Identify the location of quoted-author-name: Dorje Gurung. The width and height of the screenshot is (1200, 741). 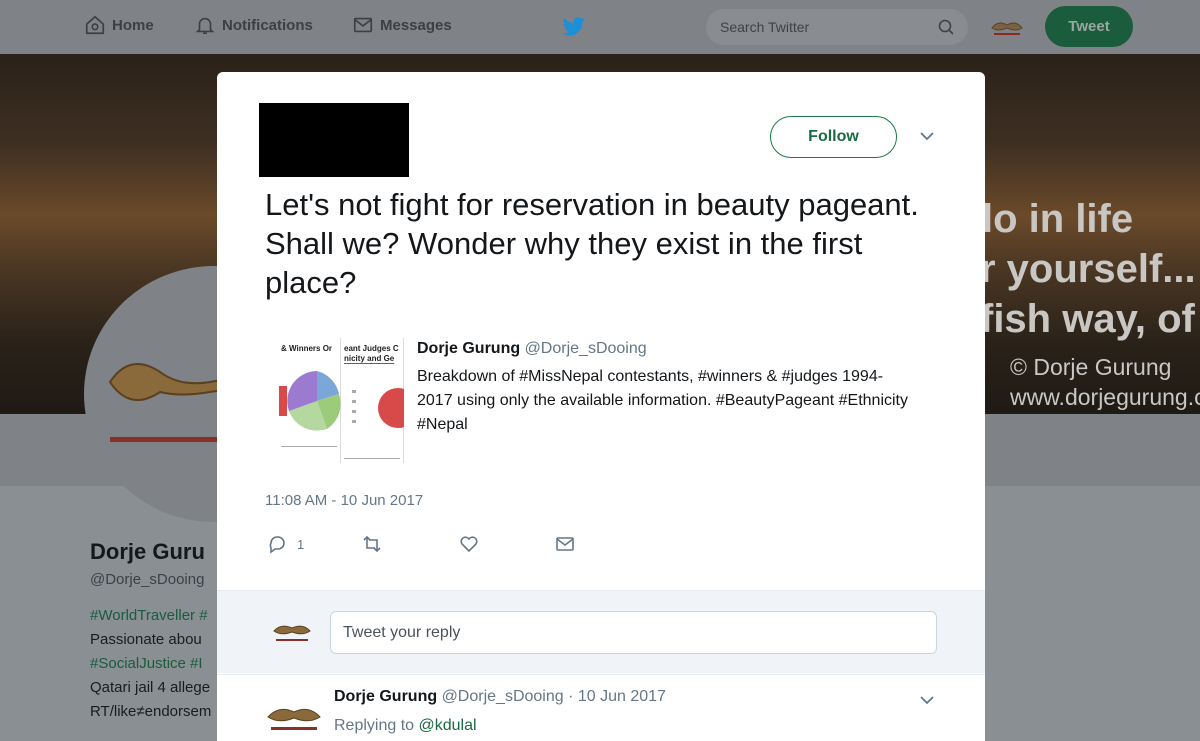
(469, 348).